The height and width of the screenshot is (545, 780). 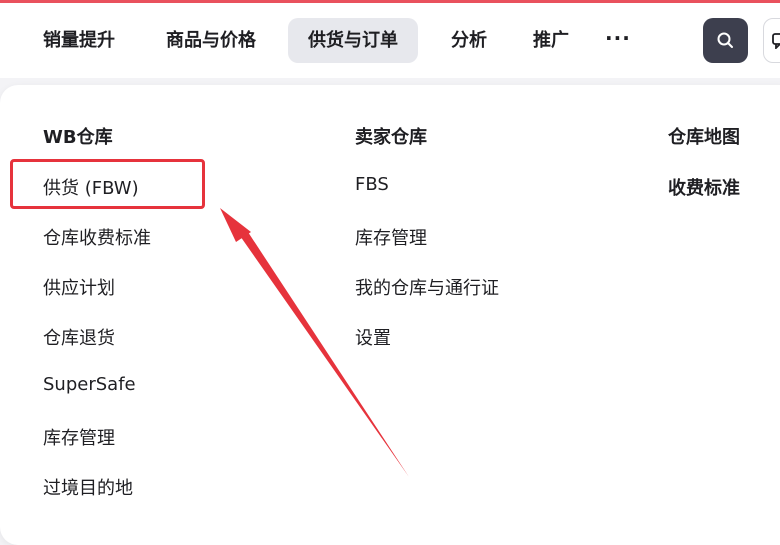 What do you see at coordinates (704, 187) in the screenshot?
I see `menu-item-fee-standards: 收费标准` at bounding box center [704, 187].